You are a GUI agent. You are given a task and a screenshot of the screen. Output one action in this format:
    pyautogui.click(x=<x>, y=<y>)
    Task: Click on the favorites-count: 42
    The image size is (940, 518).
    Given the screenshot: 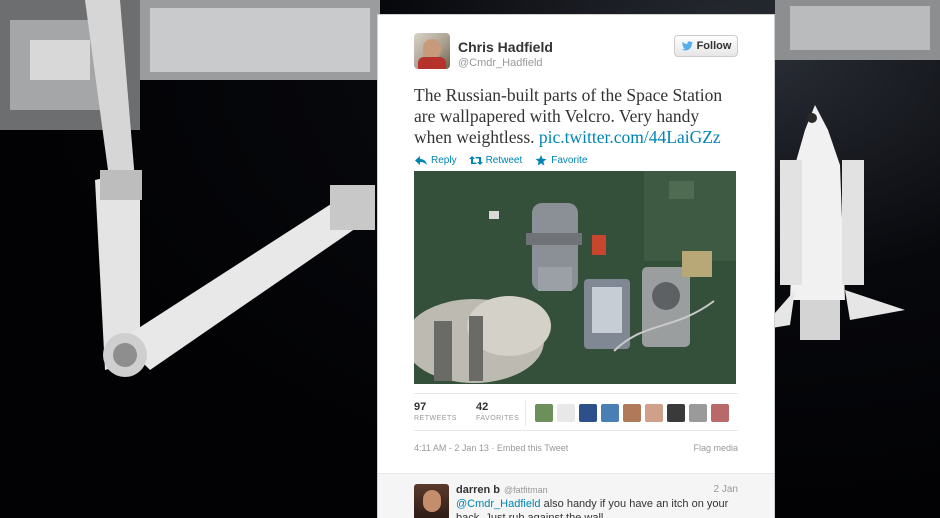 What is the action you would take?
    pyautogui.click(x=482, y=407)
    